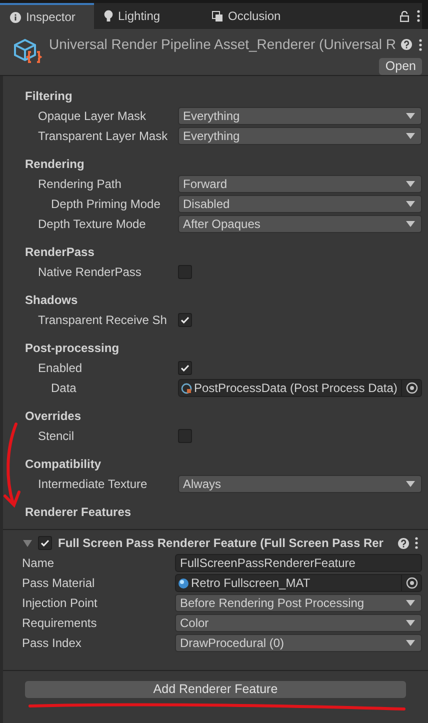  Describe the element at coordinates (298, 603) in the screenshot. I see `dropdown: Before Rendering Post Processing` at that location.